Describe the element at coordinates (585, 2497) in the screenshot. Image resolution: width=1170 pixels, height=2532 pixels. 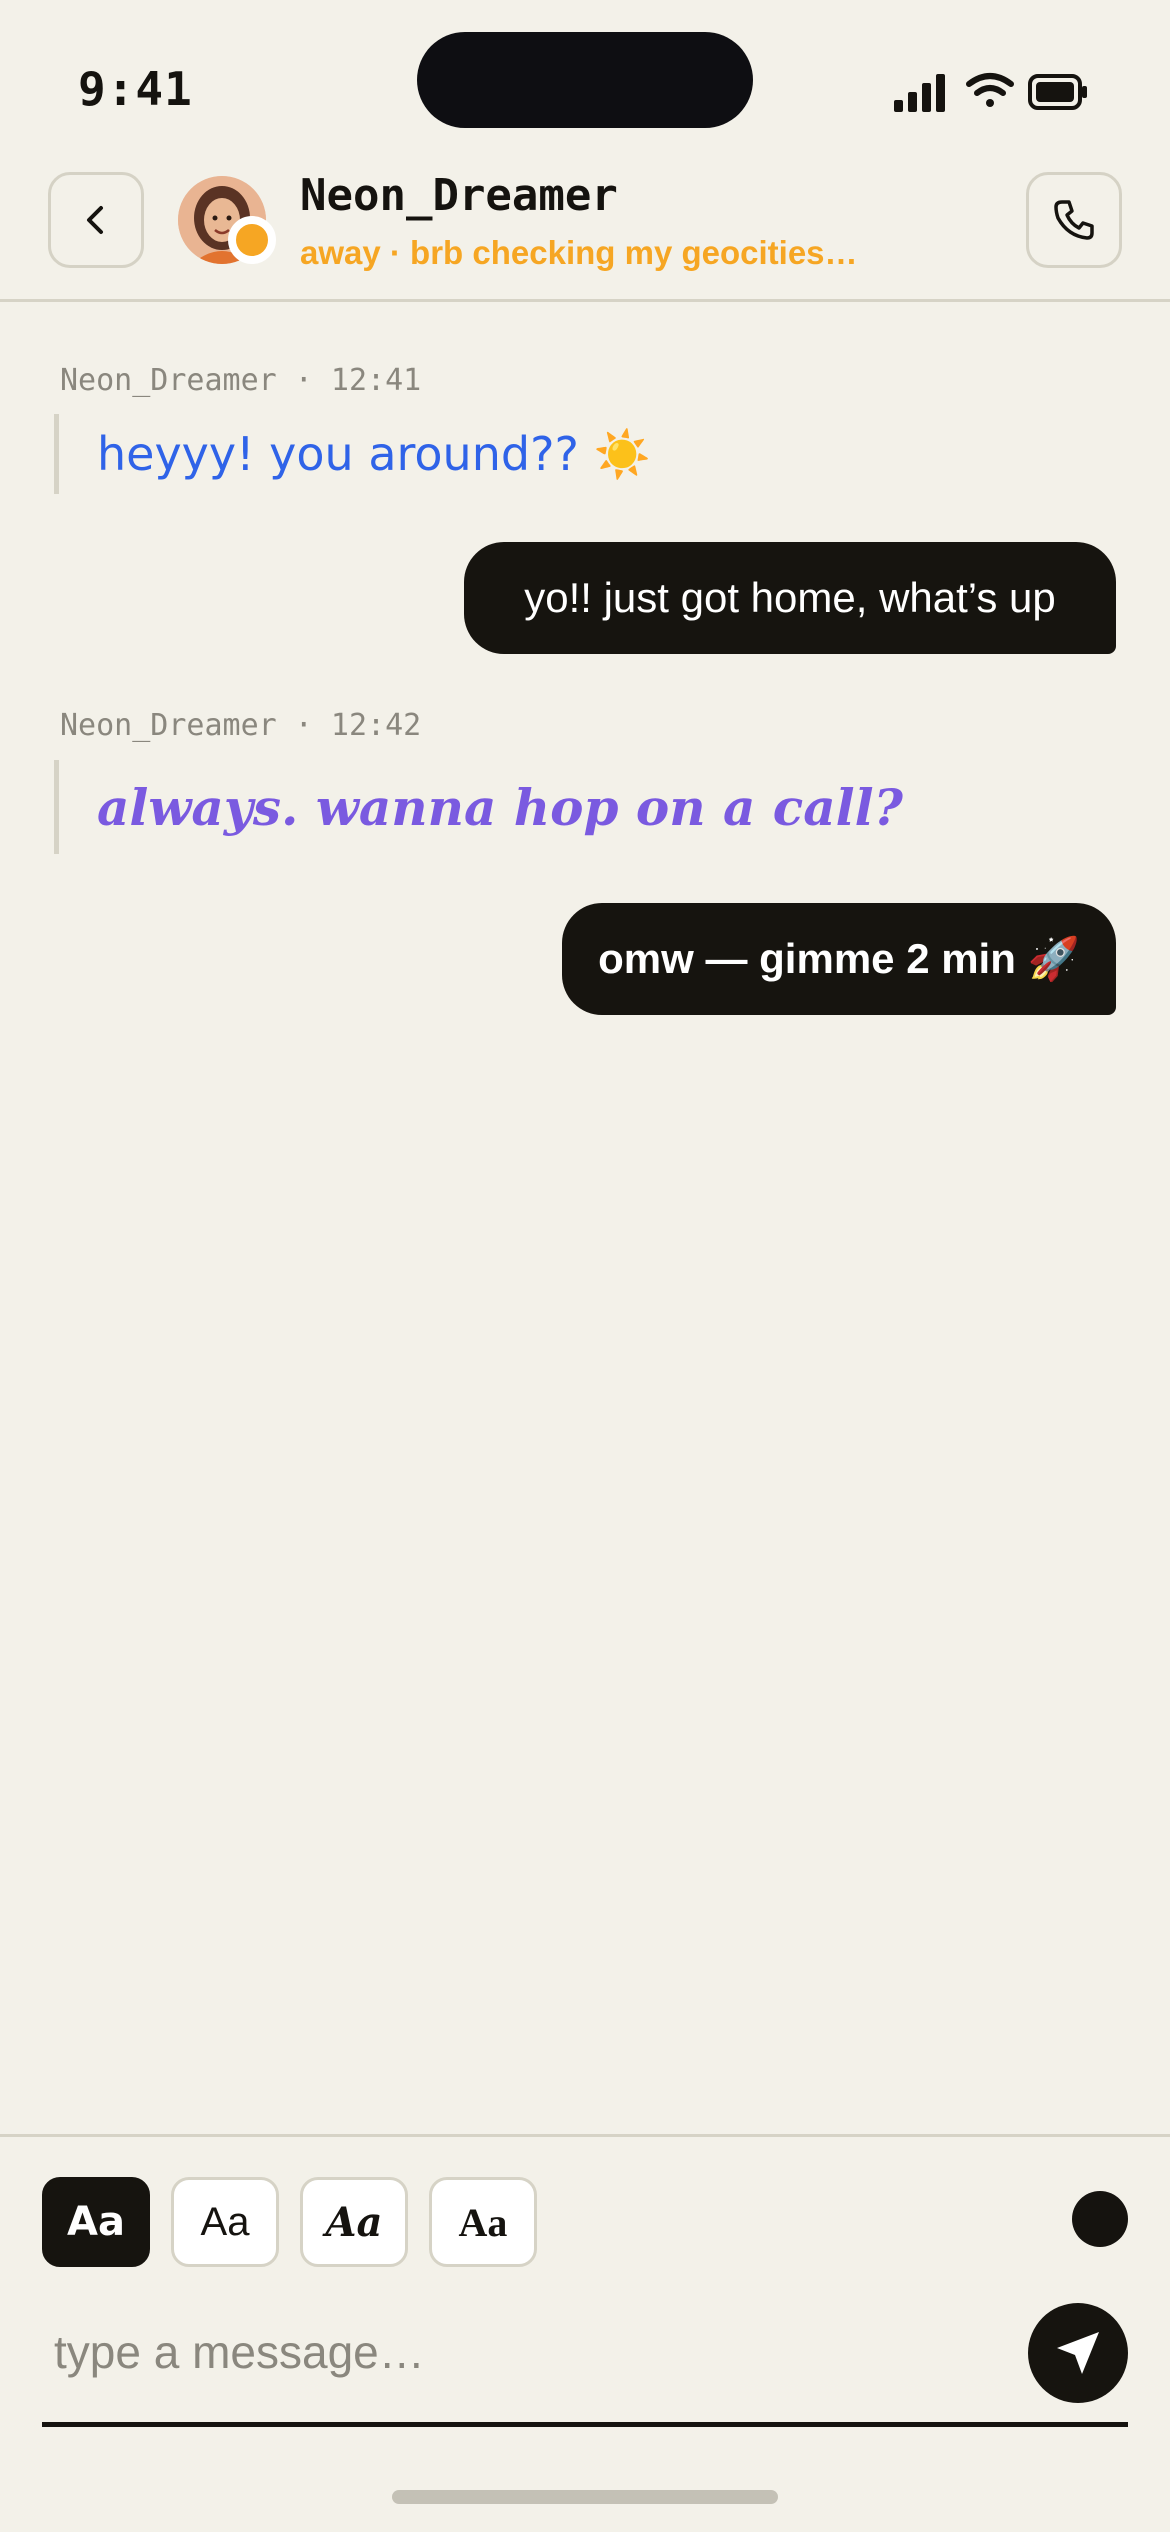
I see `home-indicator` at that location.